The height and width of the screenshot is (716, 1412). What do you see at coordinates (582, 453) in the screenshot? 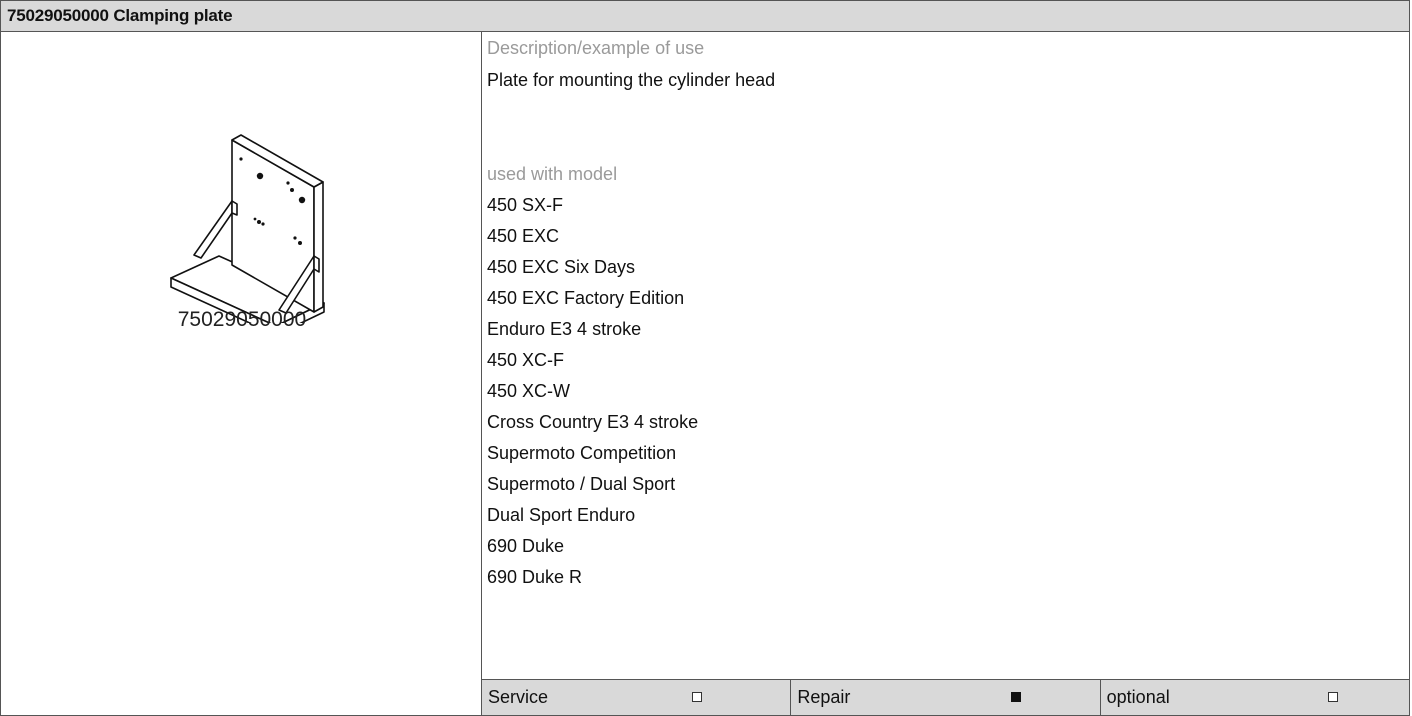
I see `model-item: Supermoto Competition` at bounding box center [582, 453].